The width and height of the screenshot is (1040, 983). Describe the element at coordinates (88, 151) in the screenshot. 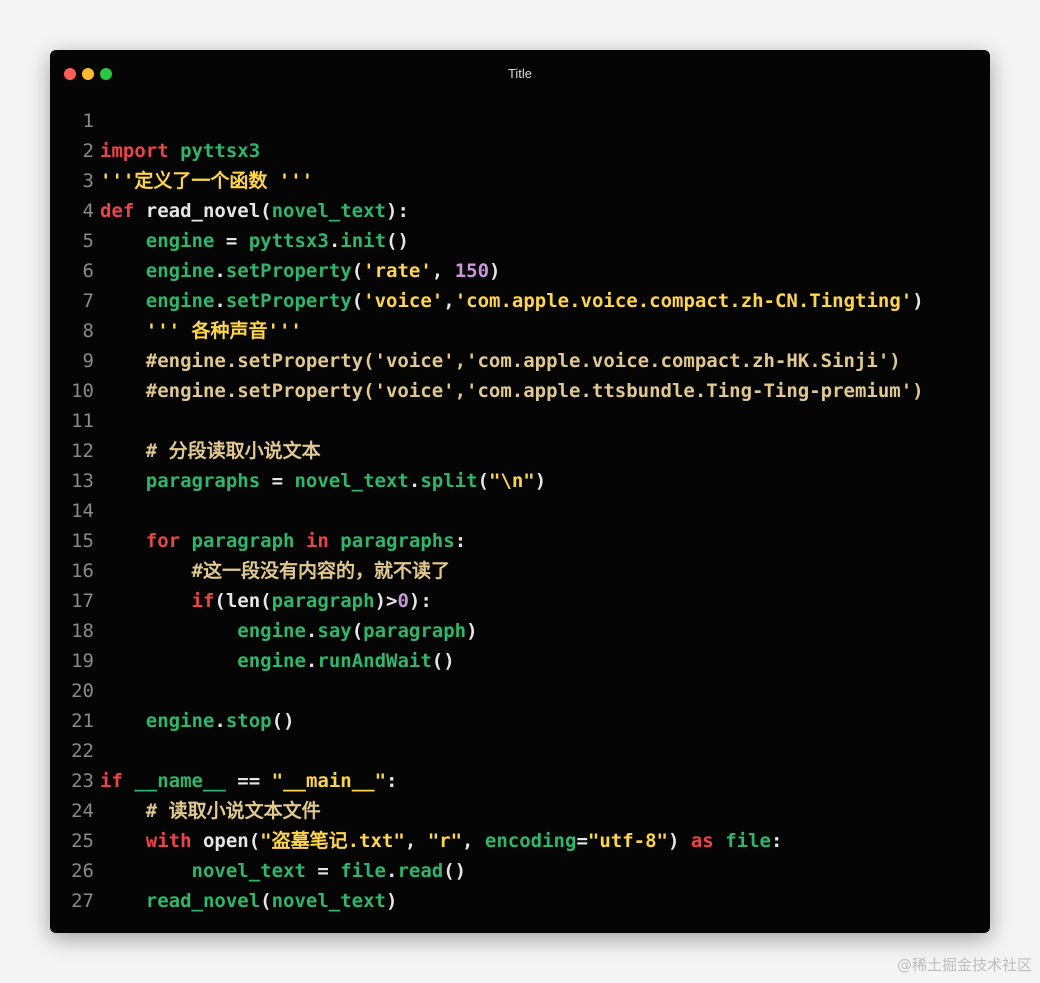

I see `line-number: 2` at that location.